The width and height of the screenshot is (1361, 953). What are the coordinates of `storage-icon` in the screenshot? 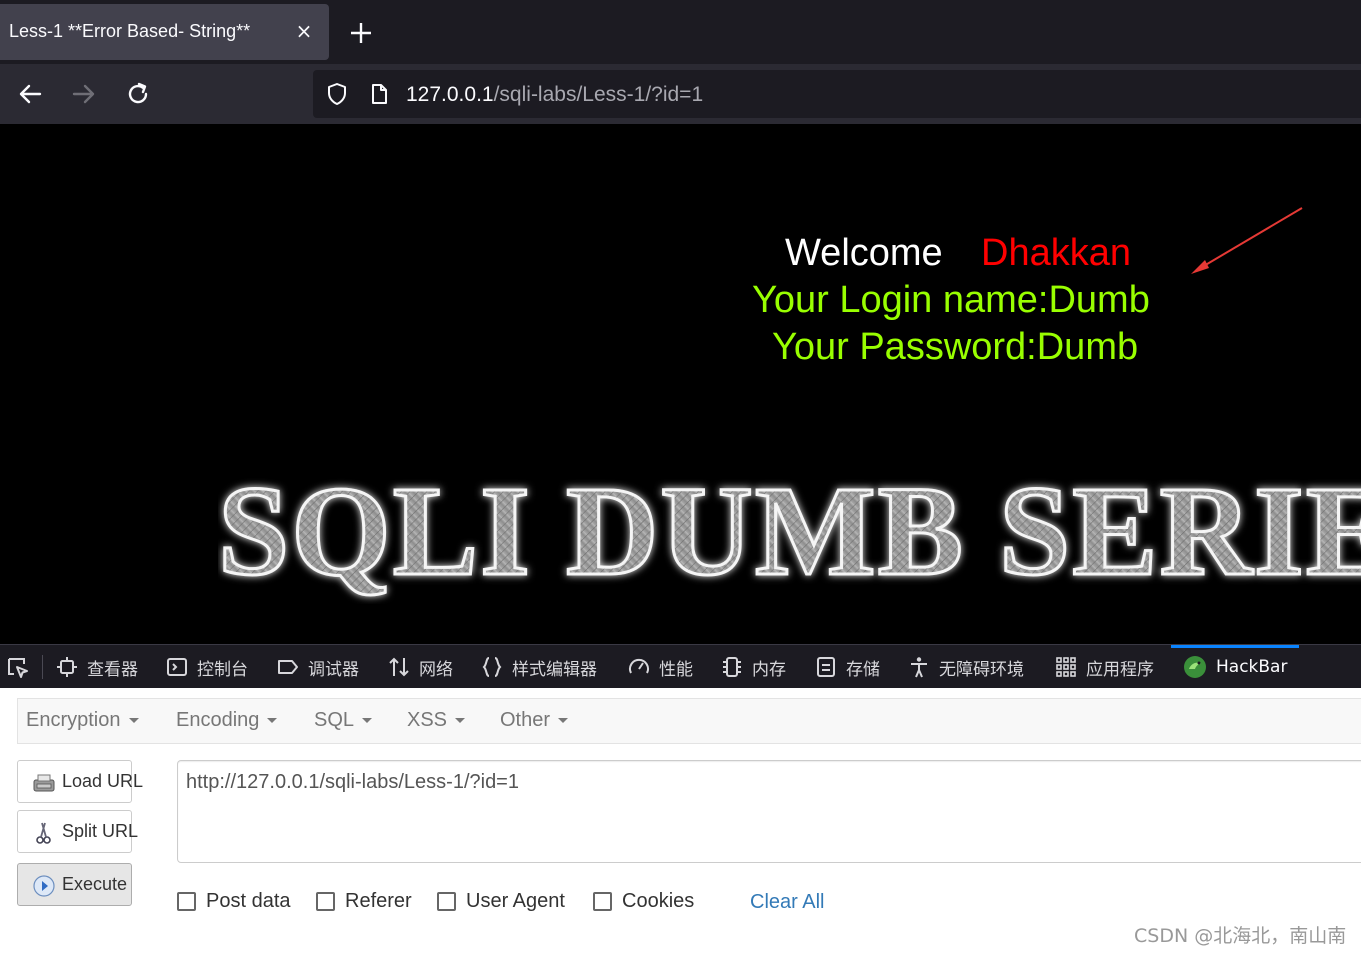 It's located at (826, 667).